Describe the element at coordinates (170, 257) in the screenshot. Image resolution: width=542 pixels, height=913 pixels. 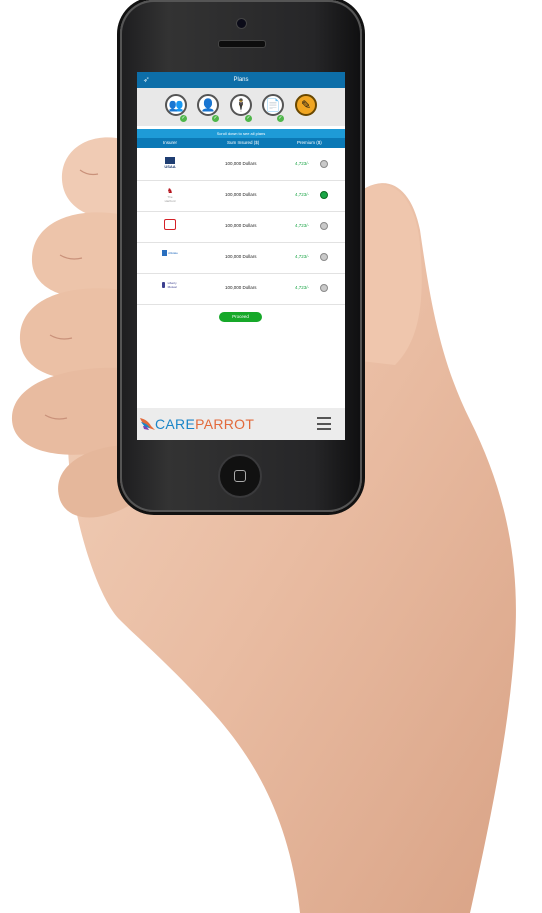
I see `insurer-logo: Allstate` at that location.